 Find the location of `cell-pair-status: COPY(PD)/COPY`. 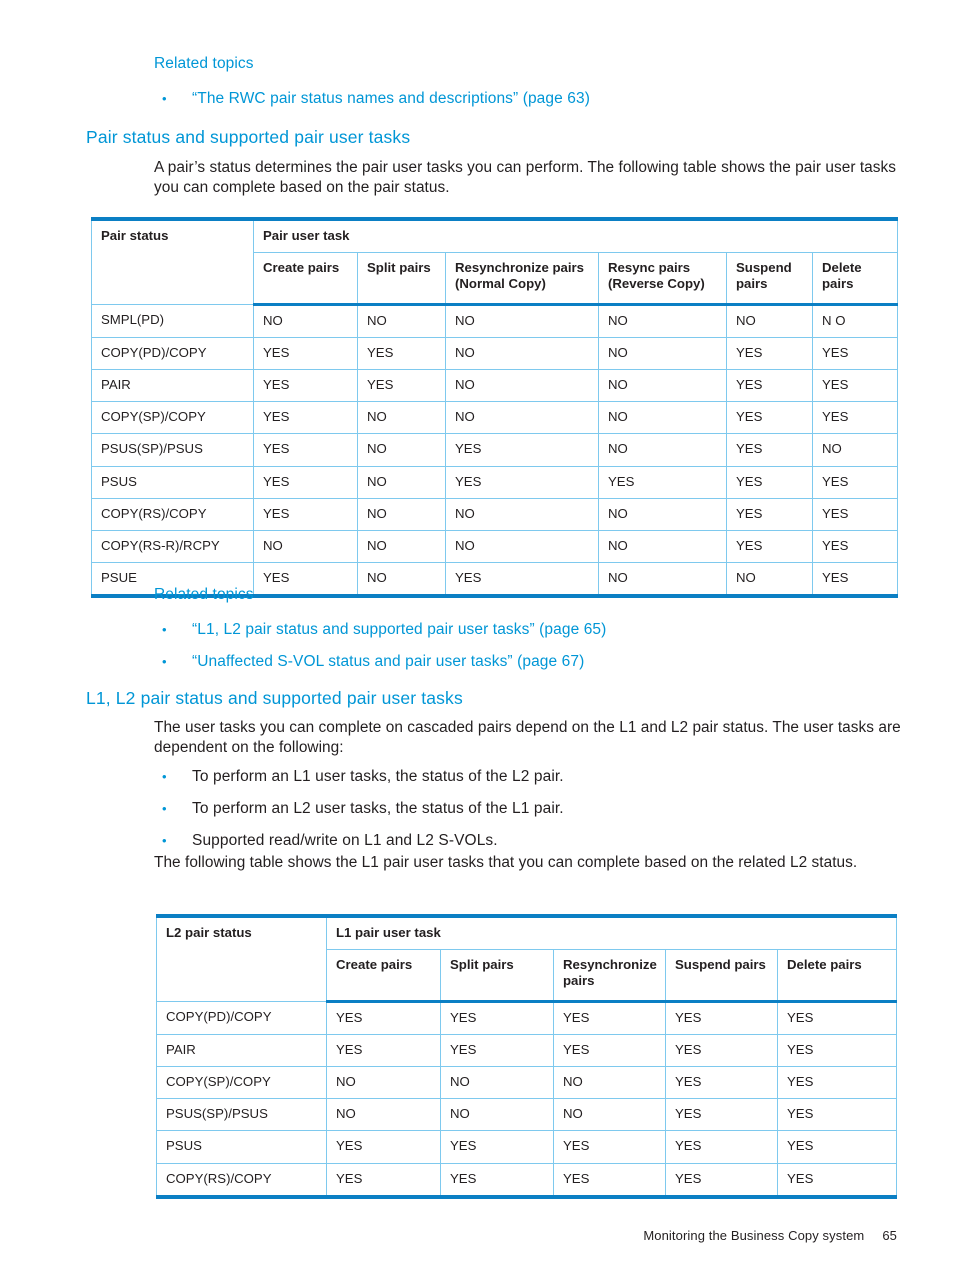

cell-pair-status: COPY(PD)/COPY is located at coordinates (241, 1018).